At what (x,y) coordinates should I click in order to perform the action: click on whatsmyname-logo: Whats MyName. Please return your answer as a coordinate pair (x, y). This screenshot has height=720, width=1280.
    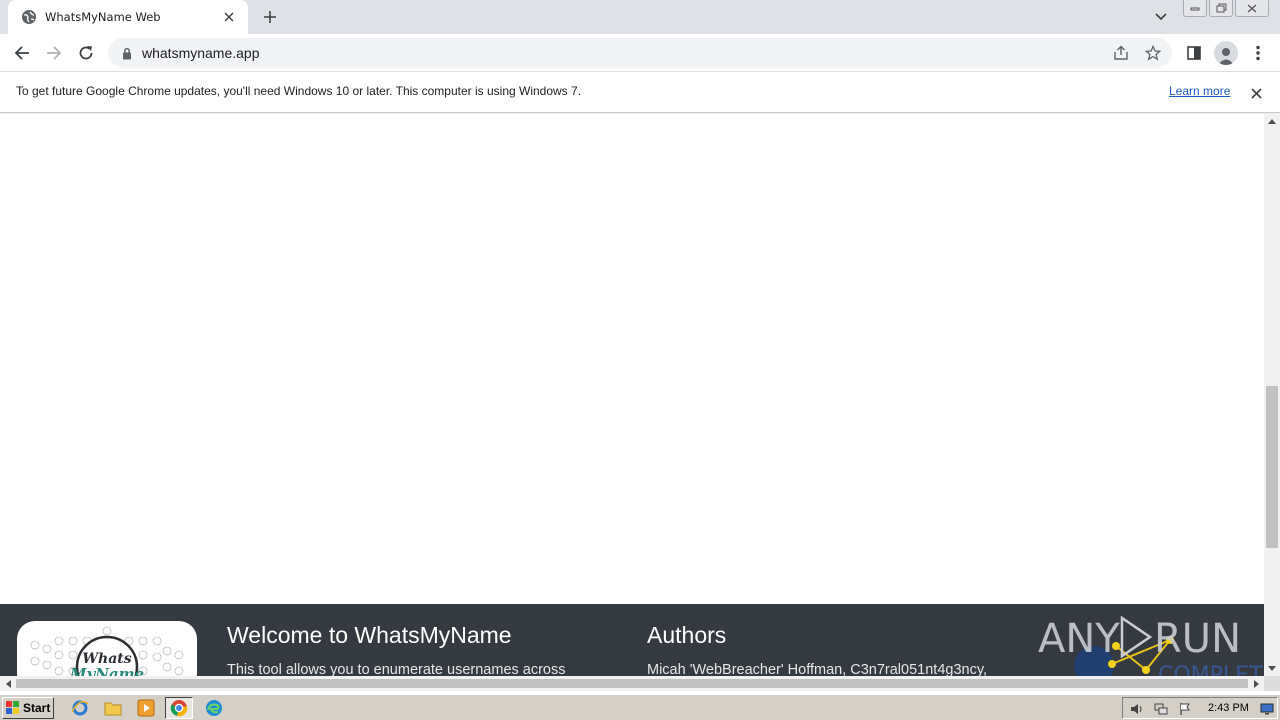
    Looking at the image, I should click on (107, 648).